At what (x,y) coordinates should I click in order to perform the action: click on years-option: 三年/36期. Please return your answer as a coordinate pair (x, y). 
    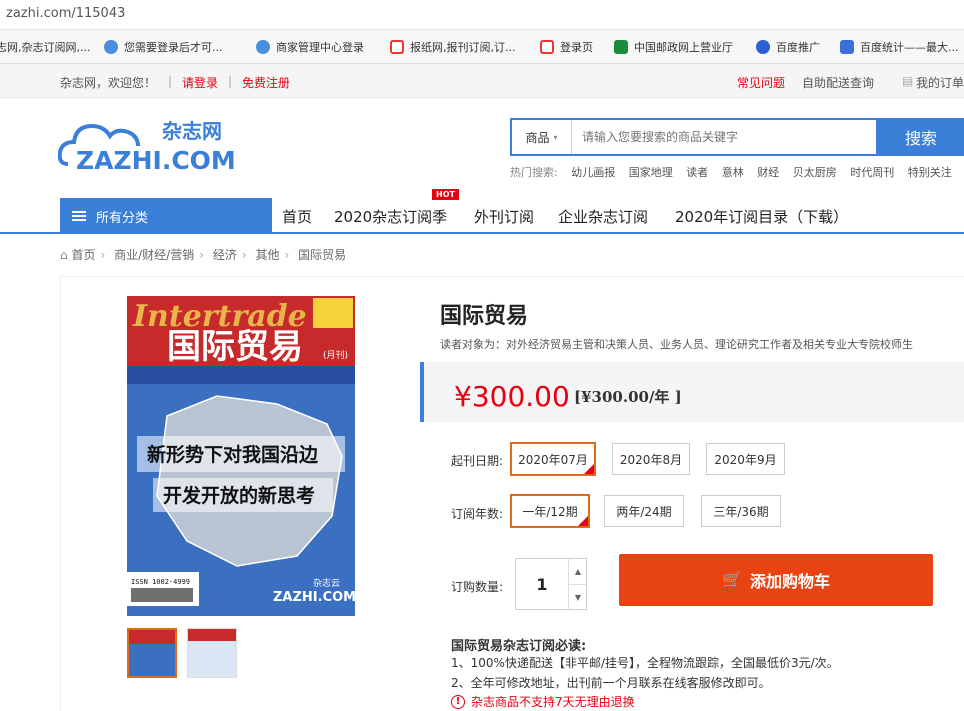
    Looking at the image, I should click on (741, 511).